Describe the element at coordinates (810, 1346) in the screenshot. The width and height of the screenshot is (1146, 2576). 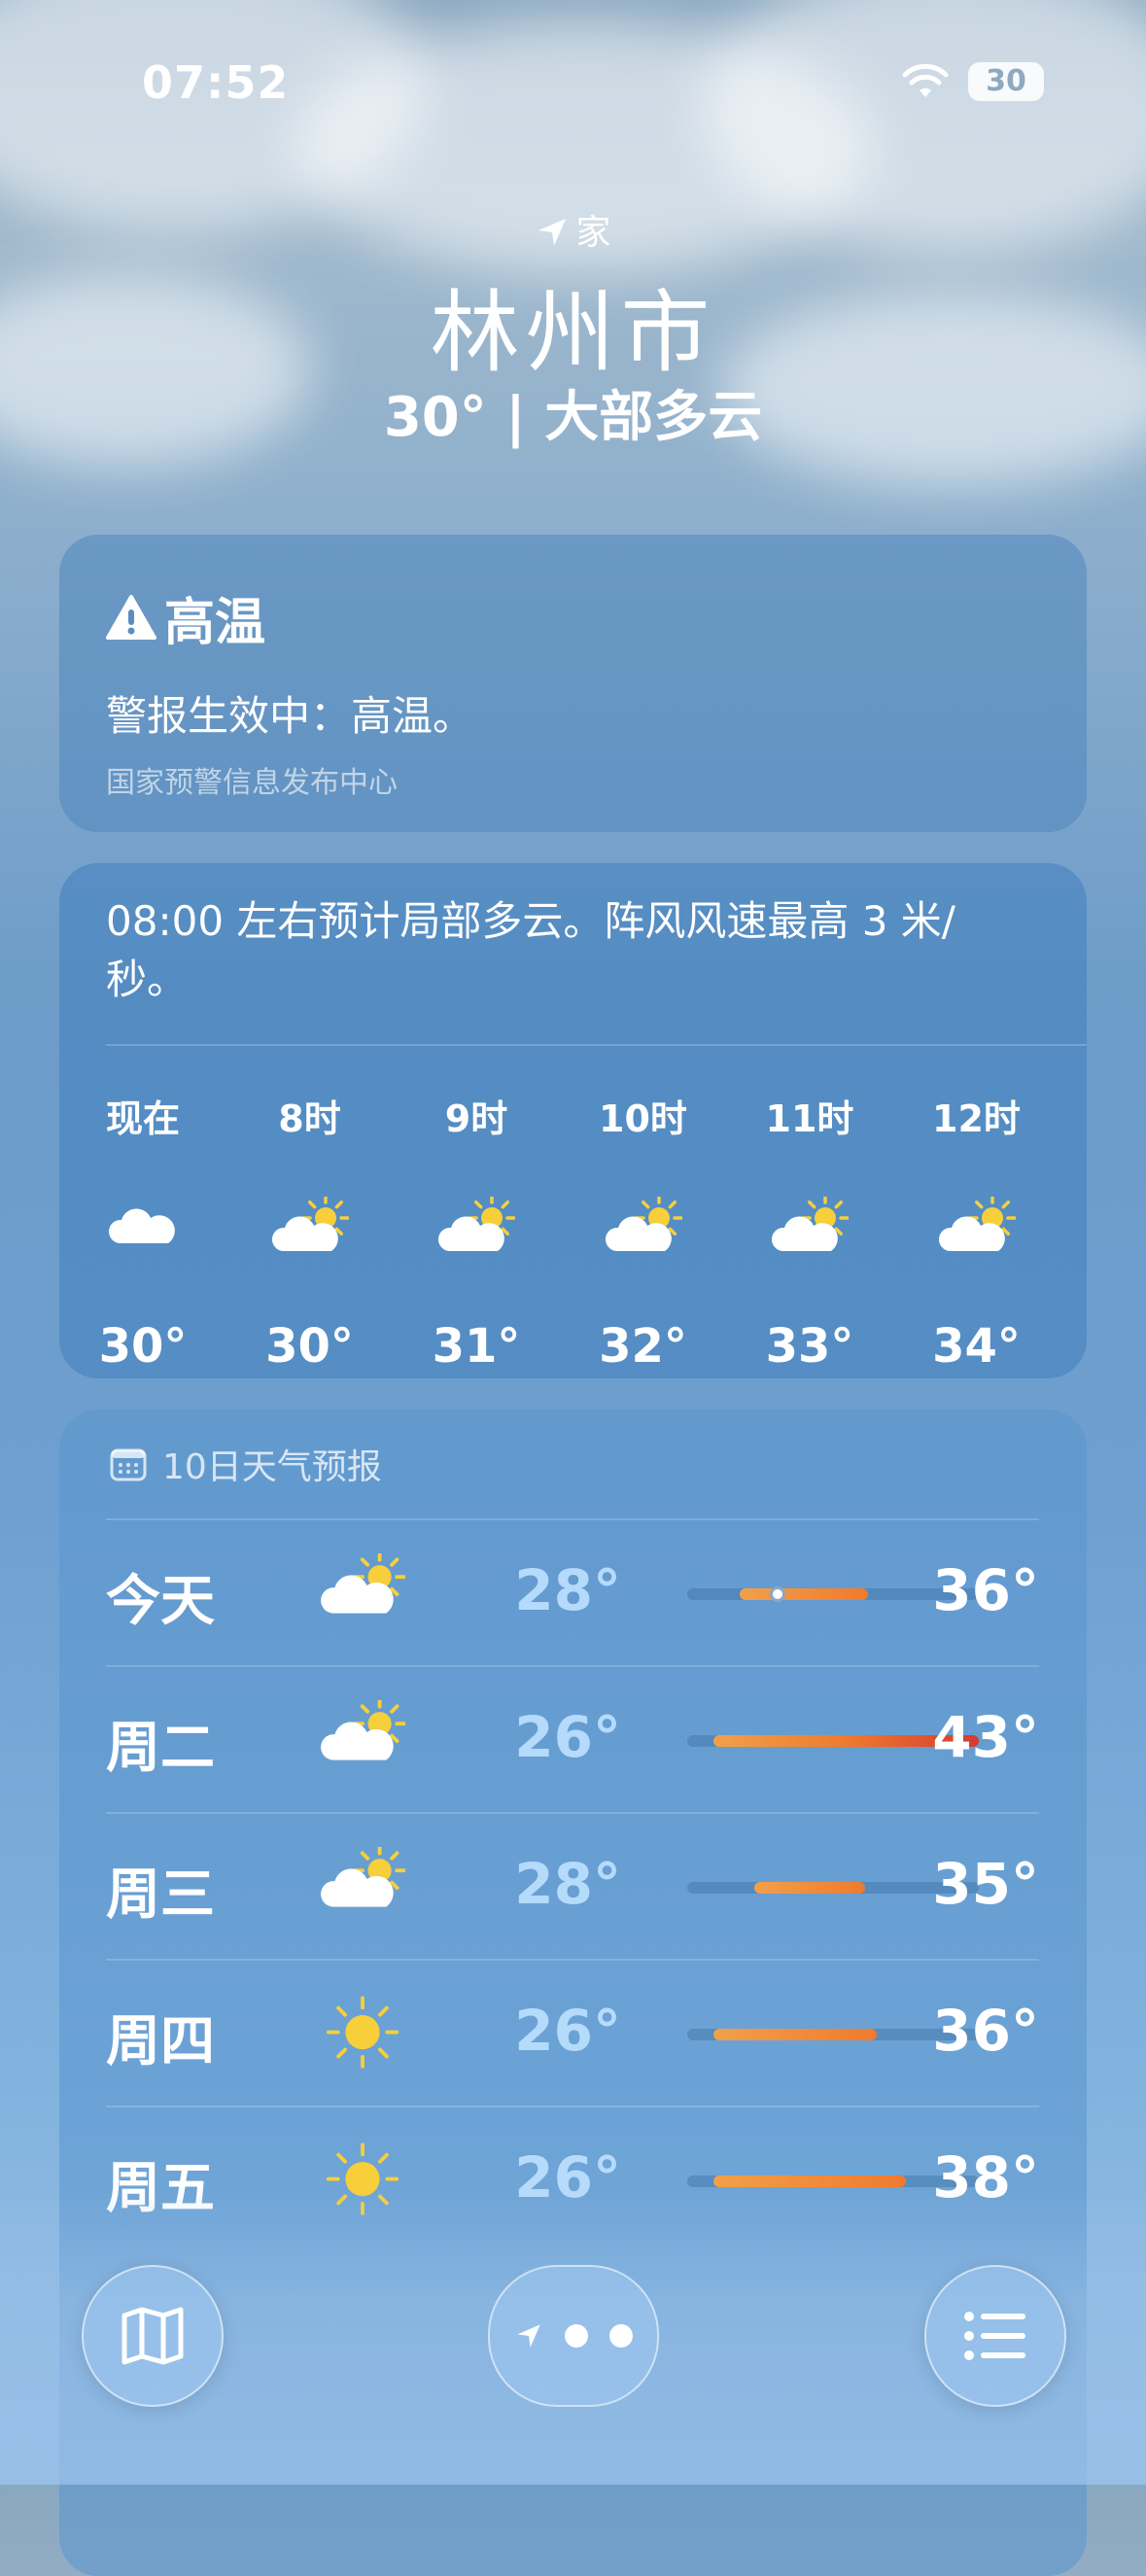
I see `hour-temp: 33°` at that location.